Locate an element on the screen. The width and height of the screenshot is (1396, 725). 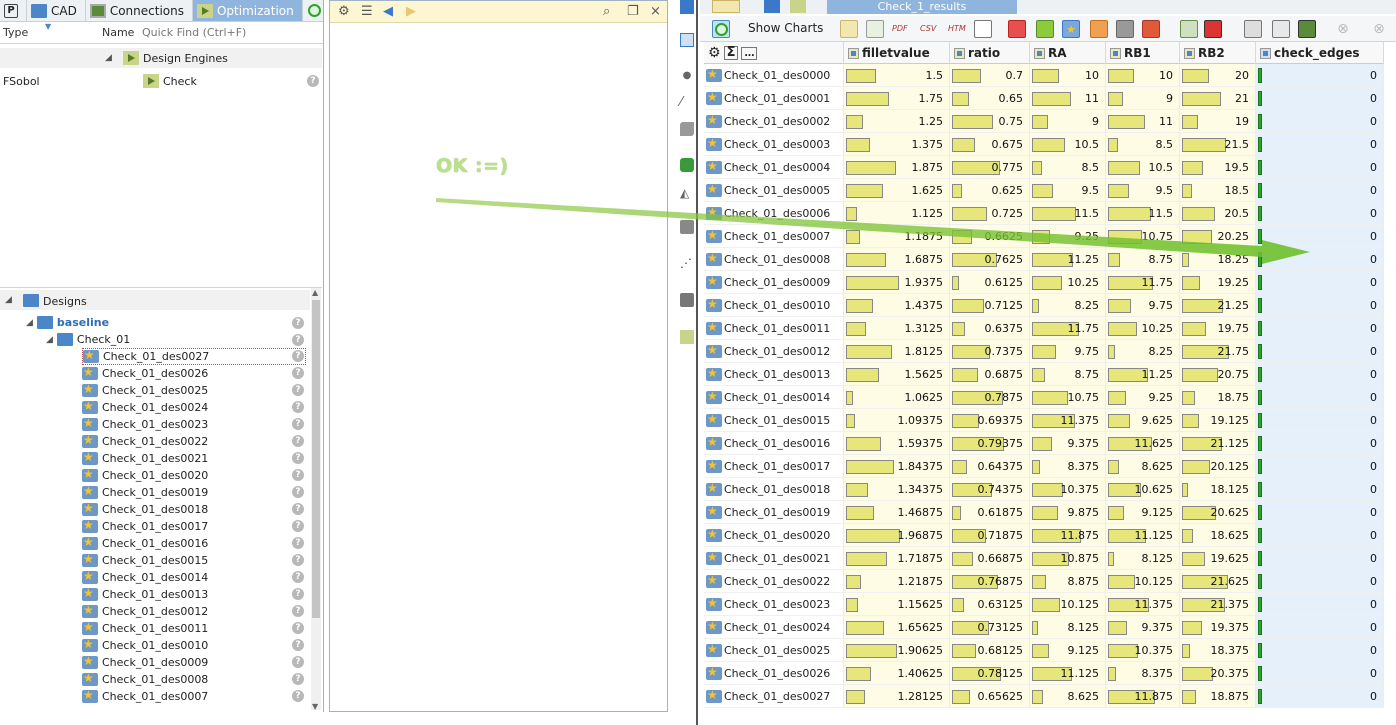
design-name-cell: Check_01_des0025 is located at coordinates (774, 650).